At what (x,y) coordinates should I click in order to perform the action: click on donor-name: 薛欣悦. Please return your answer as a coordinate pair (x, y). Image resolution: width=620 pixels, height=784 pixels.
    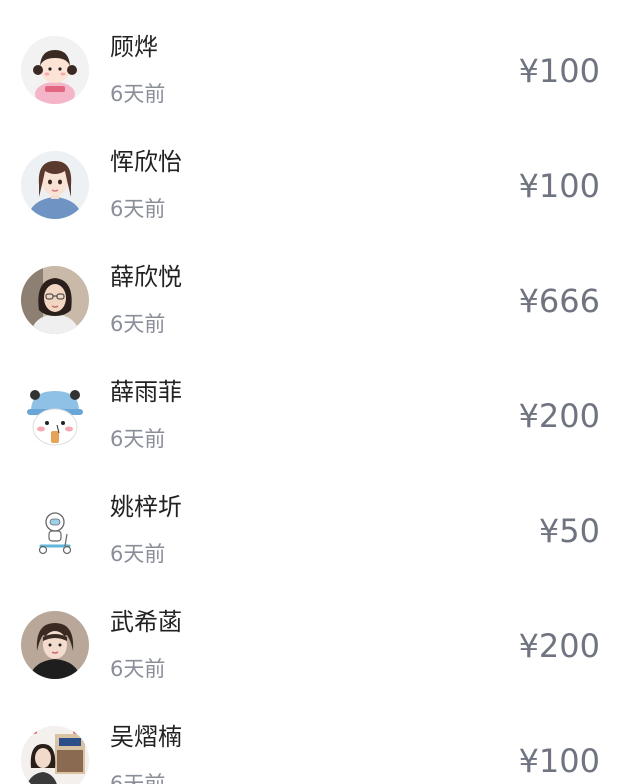
    Looking at the image, I should click on (146, 277).